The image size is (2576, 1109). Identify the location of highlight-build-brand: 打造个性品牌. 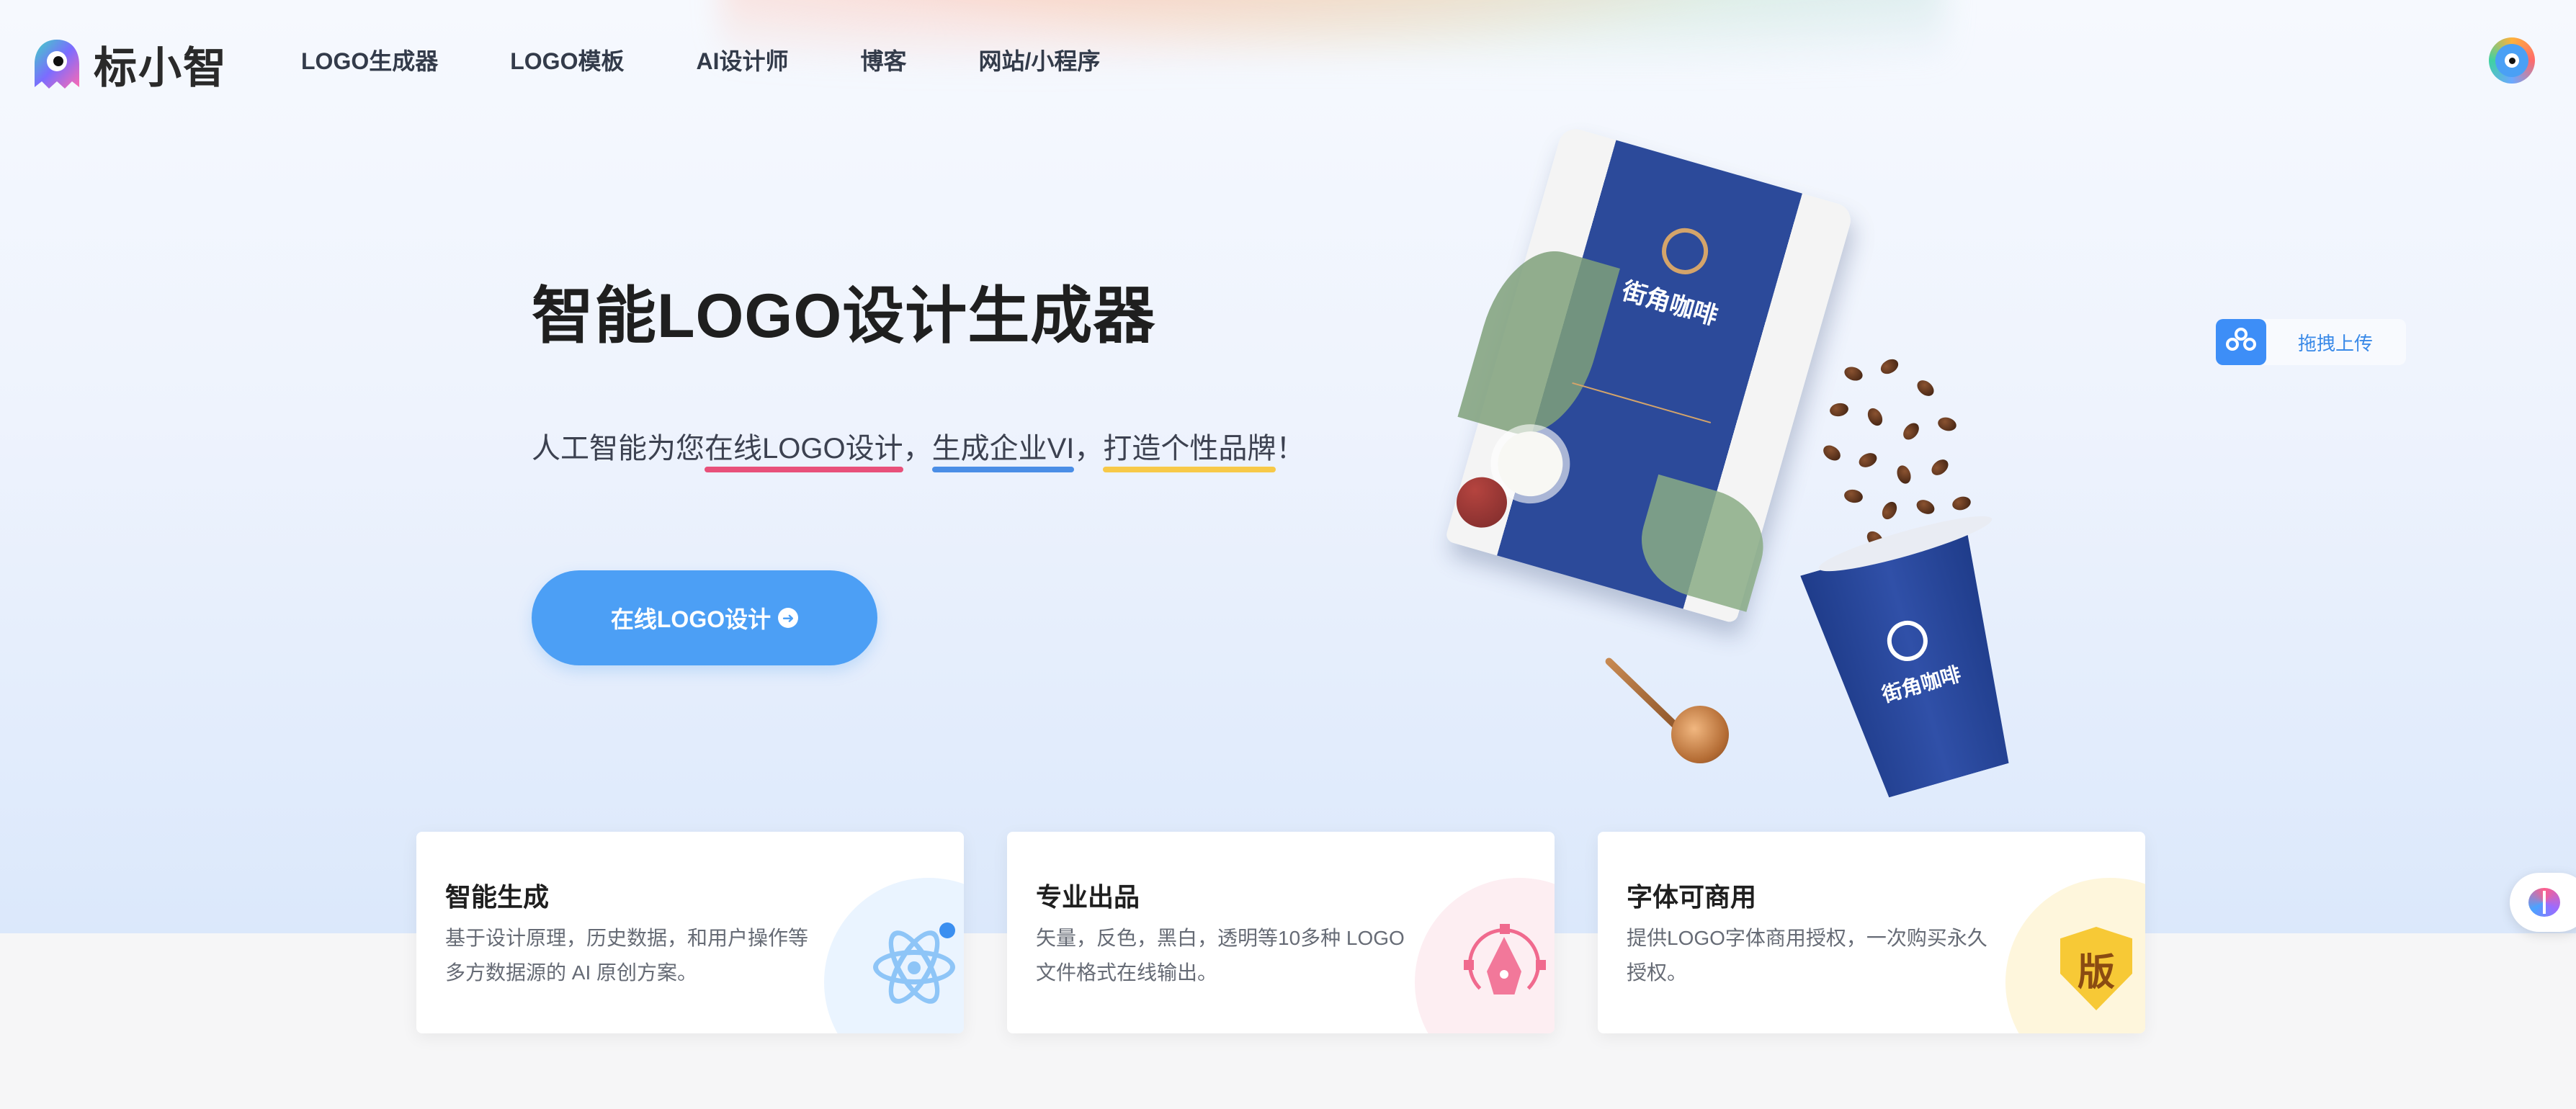
(1189, 449).